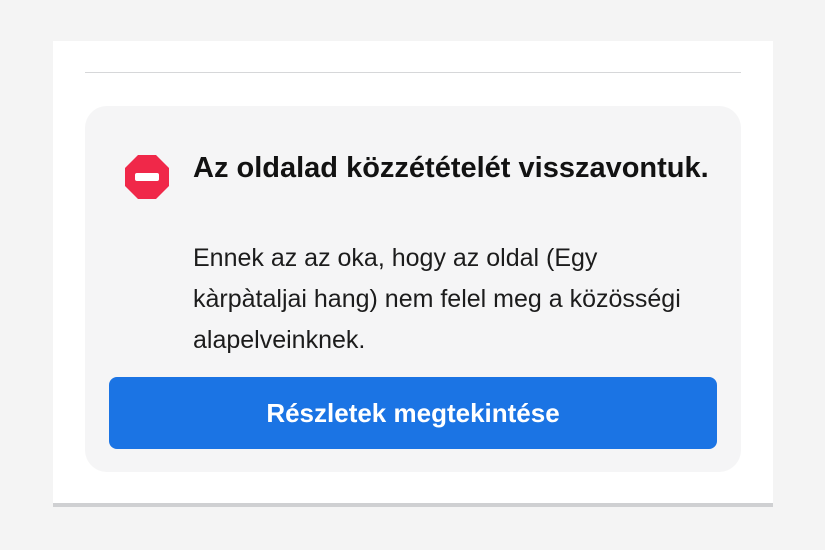 Image resolution: width=825 pixels, height=550 pixels. I want to click on divider, so click(413, 72).